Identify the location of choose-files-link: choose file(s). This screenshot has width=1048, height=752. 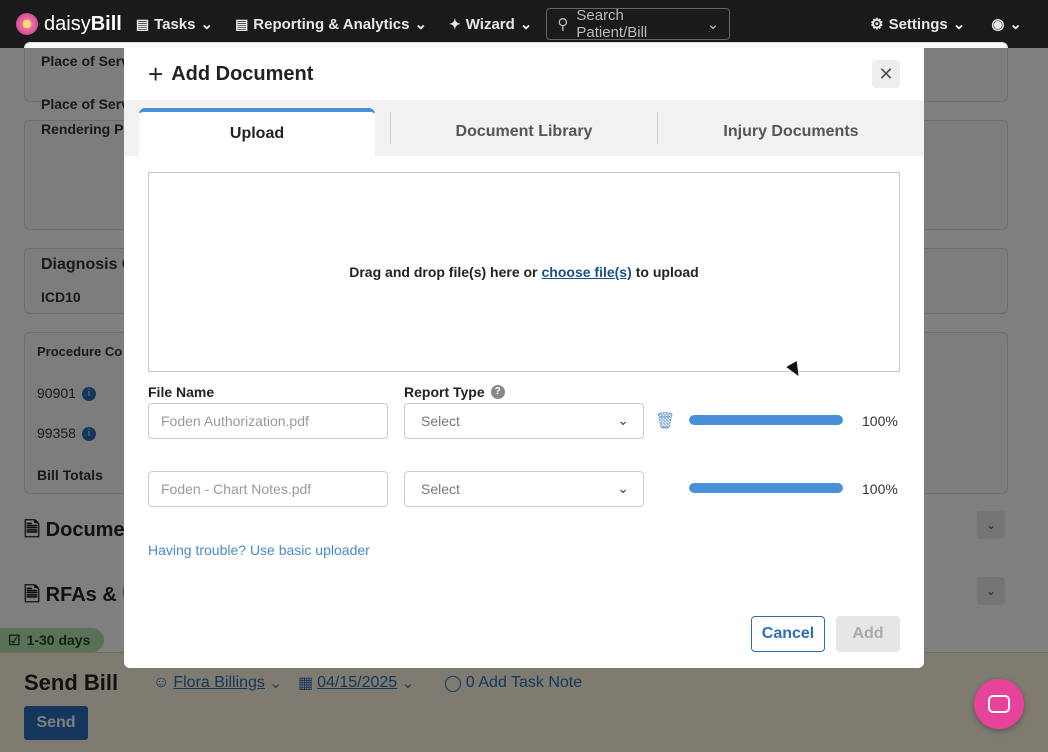
(587, 272).